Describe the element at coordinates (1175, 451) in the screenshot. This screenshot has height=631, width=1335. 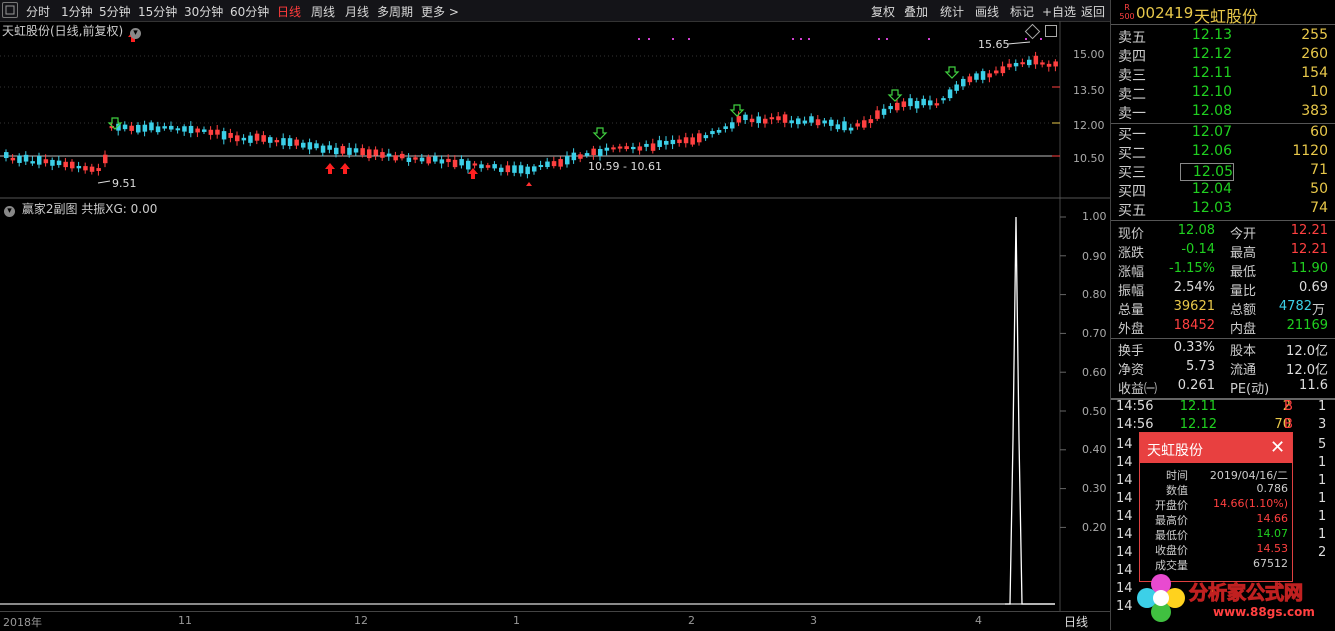
I see `popup-title: 天虹股份` at that location.